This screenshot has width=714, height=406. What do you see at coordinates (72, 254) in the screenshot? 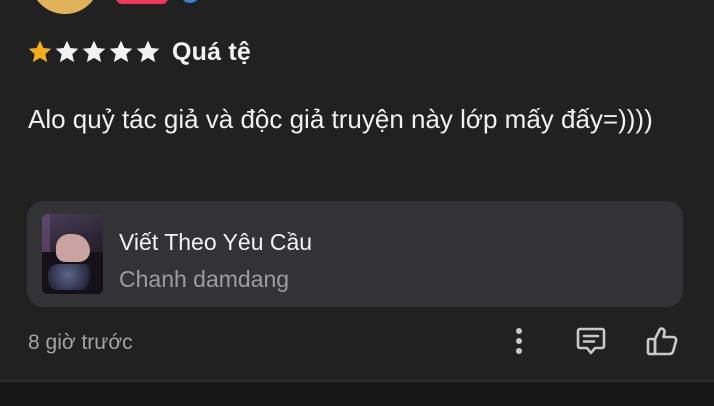
I see `story-cover-image` at bounding box center [72, 254].